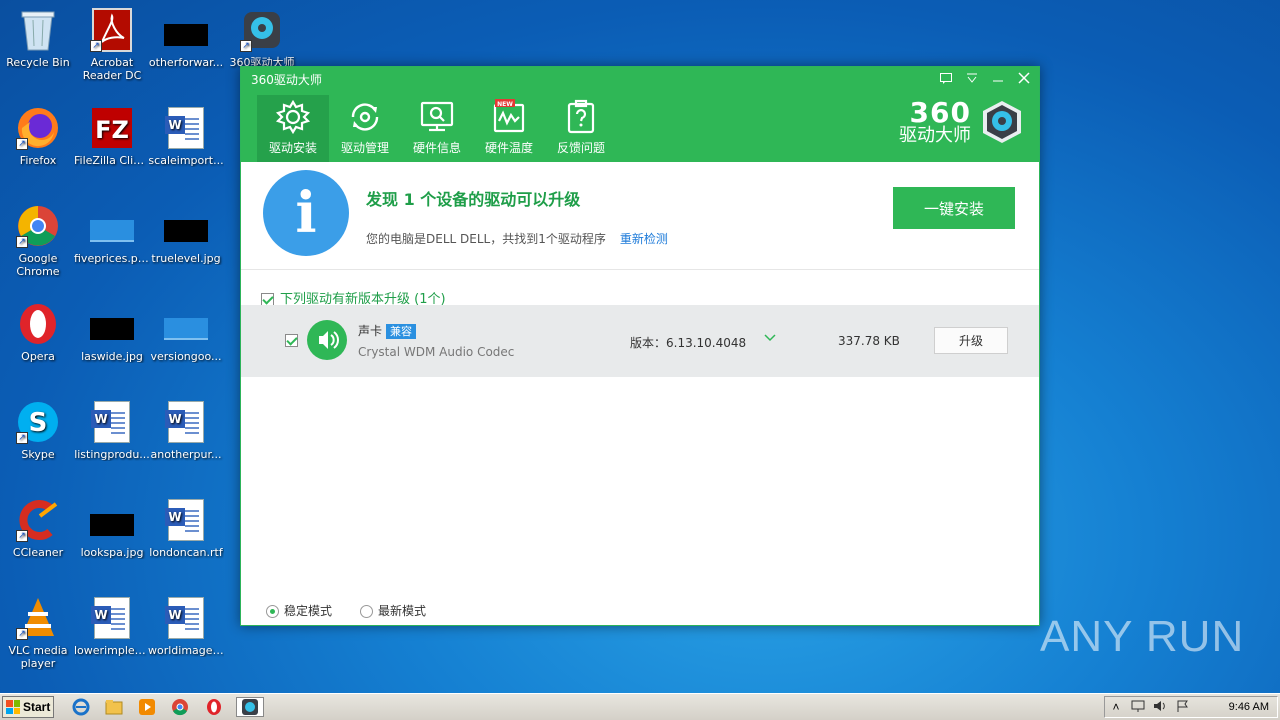  I want to click on desktop-icon-firefox: ↗ Firefox, so click(38, 136).